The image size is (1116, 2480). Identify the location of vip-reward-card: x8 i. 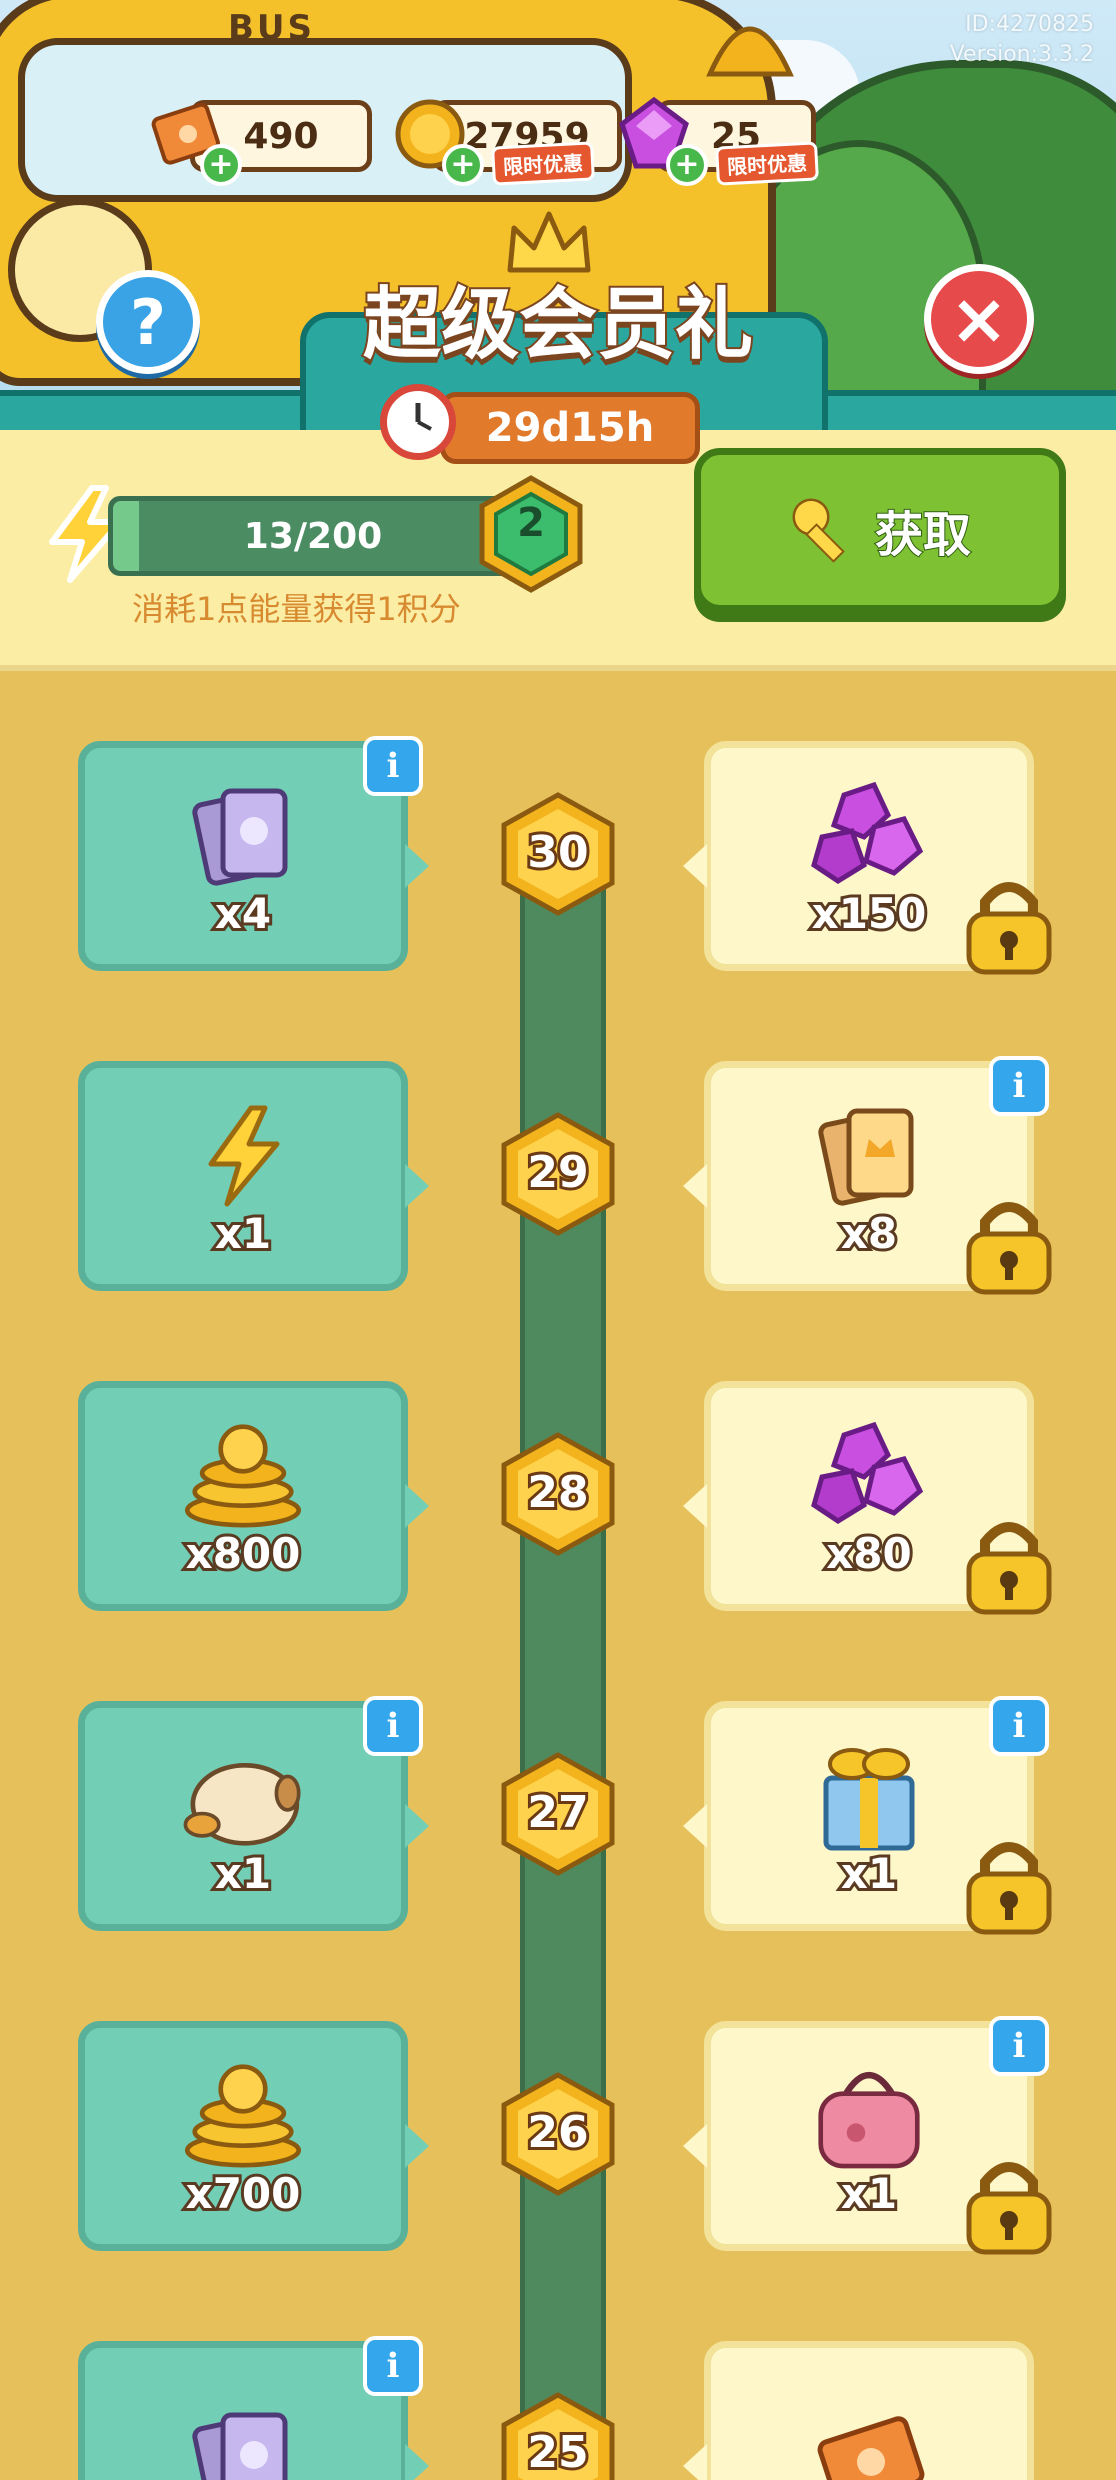
(867, 1175).